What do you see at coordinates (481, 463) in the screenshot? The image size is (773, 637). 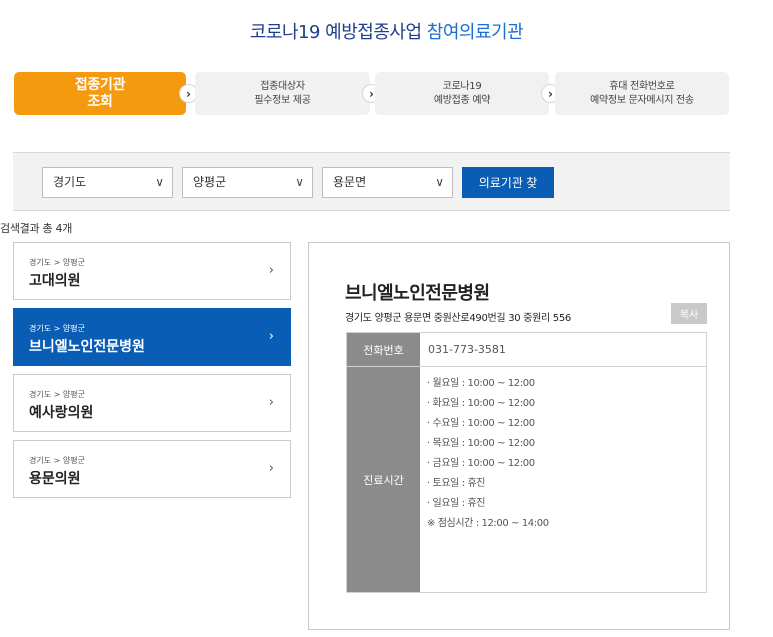 I see `hours-row: · 금요일 : 10:00 ~ 12:00` at bounding box center [481, 463].